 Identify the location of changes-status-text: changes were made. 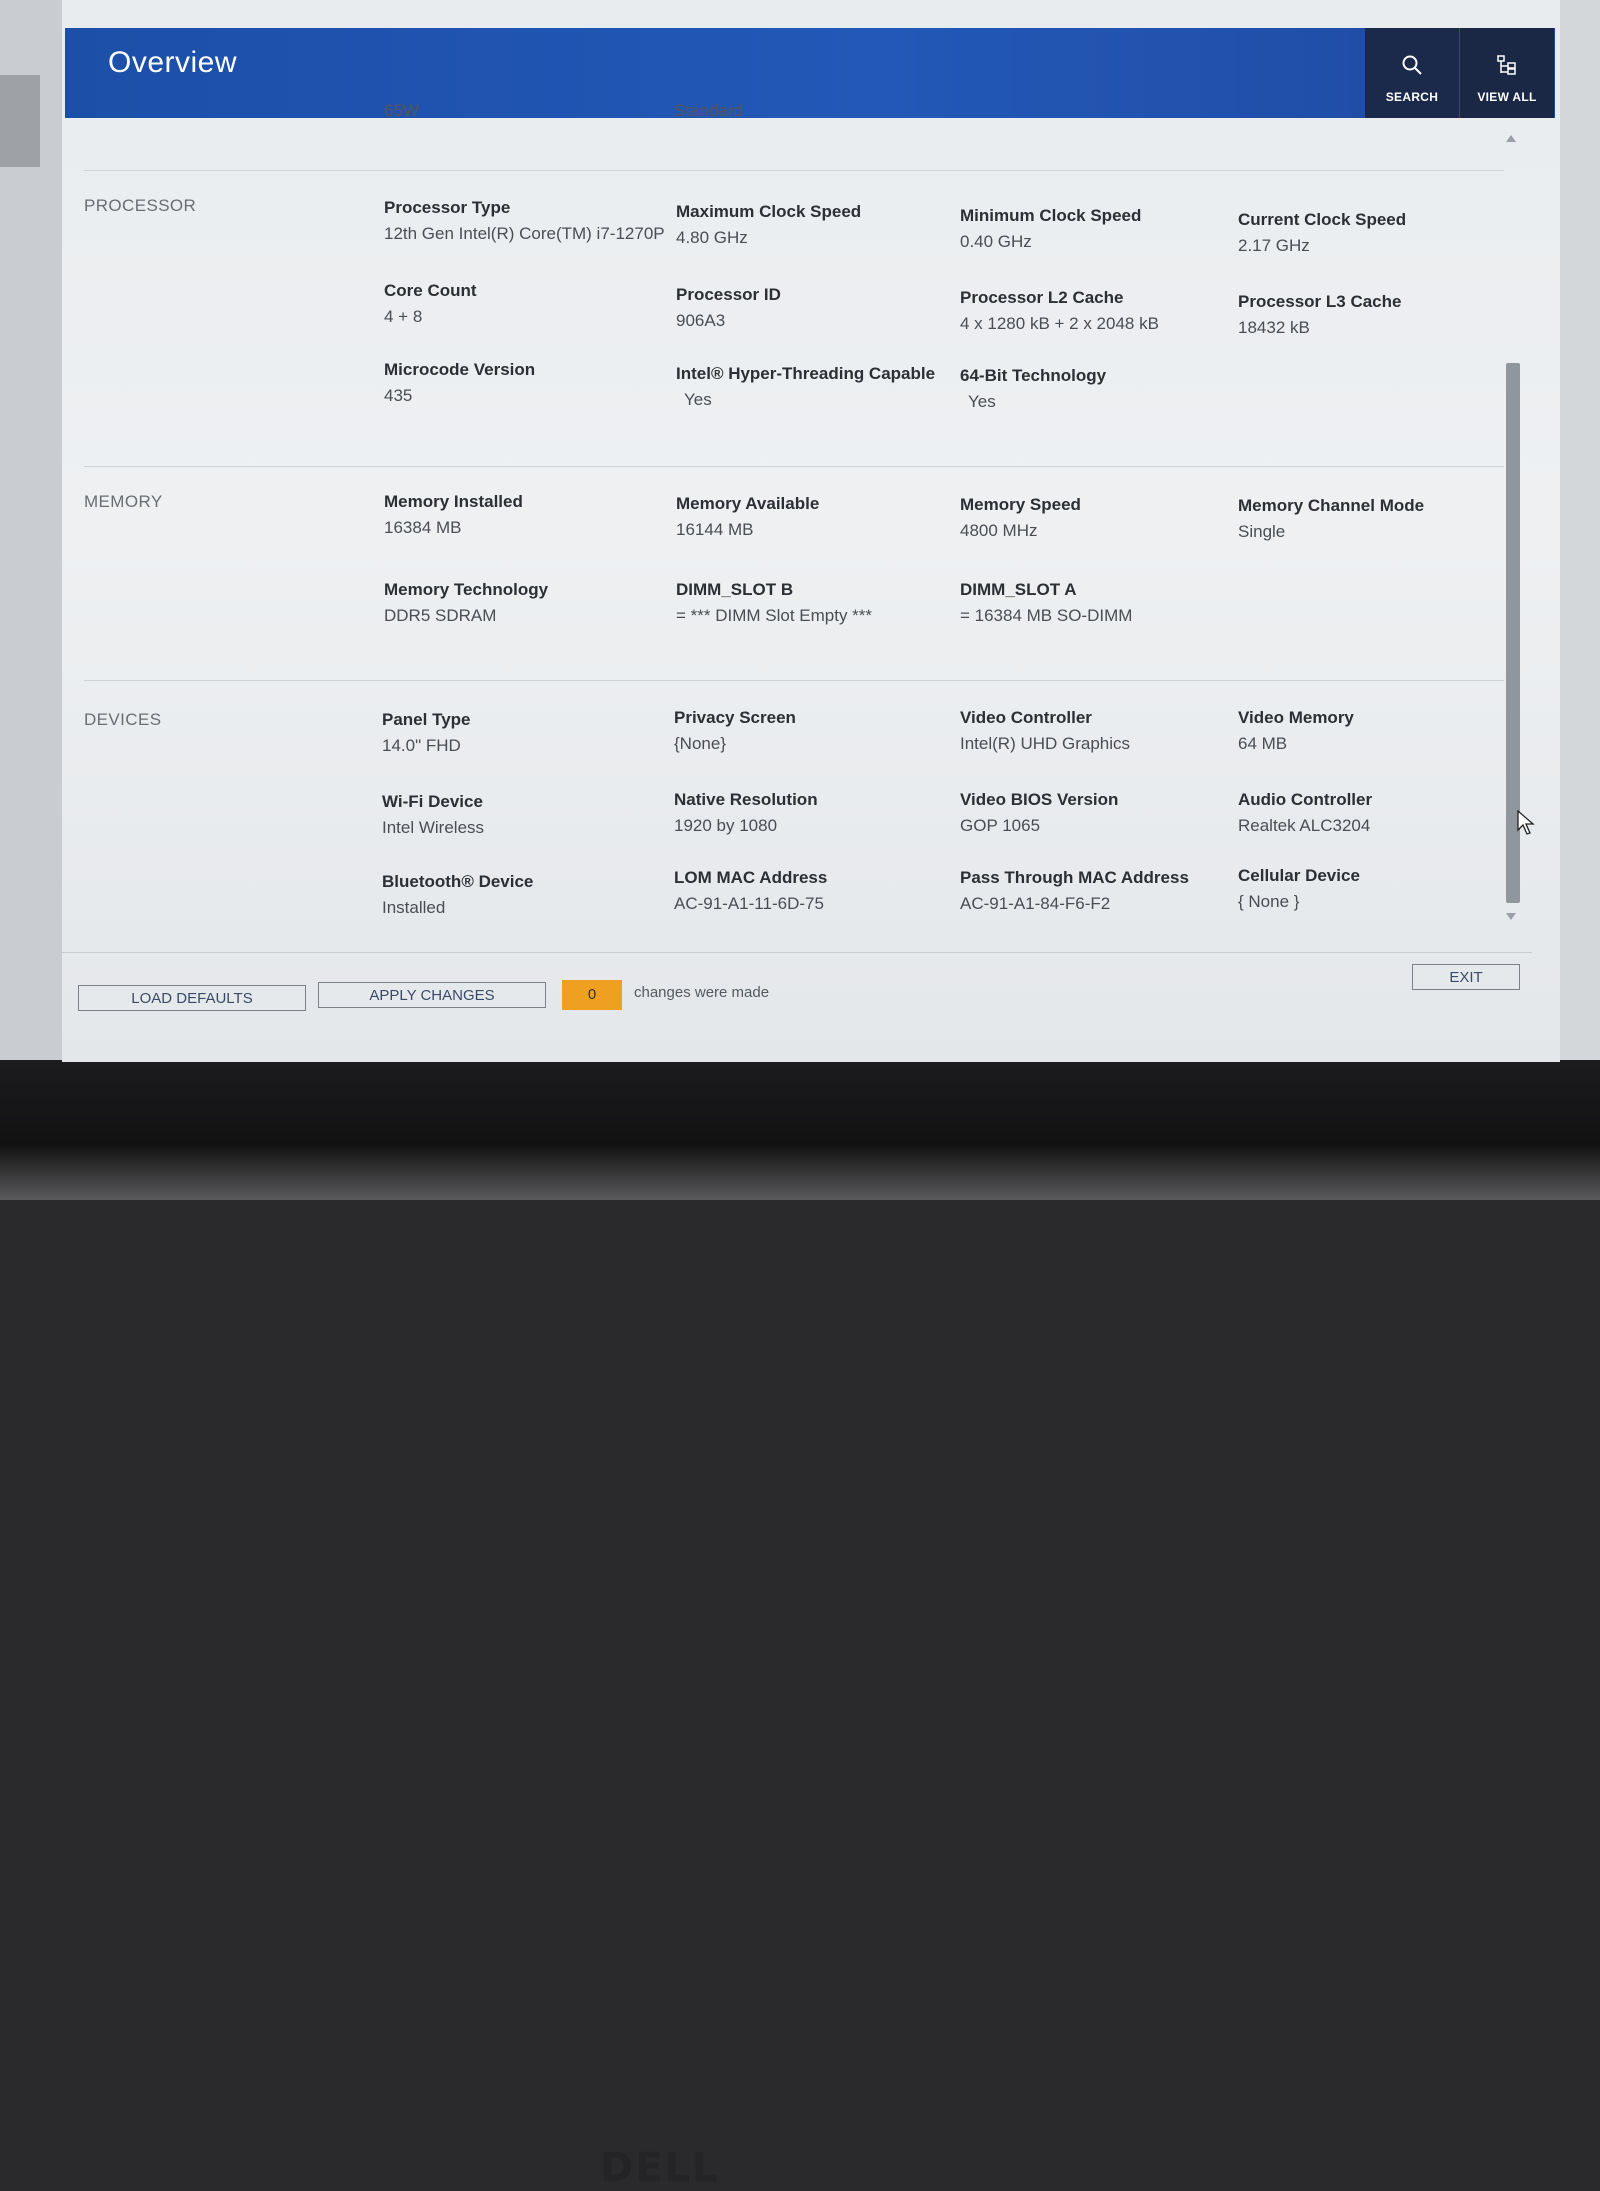
(702, 992).